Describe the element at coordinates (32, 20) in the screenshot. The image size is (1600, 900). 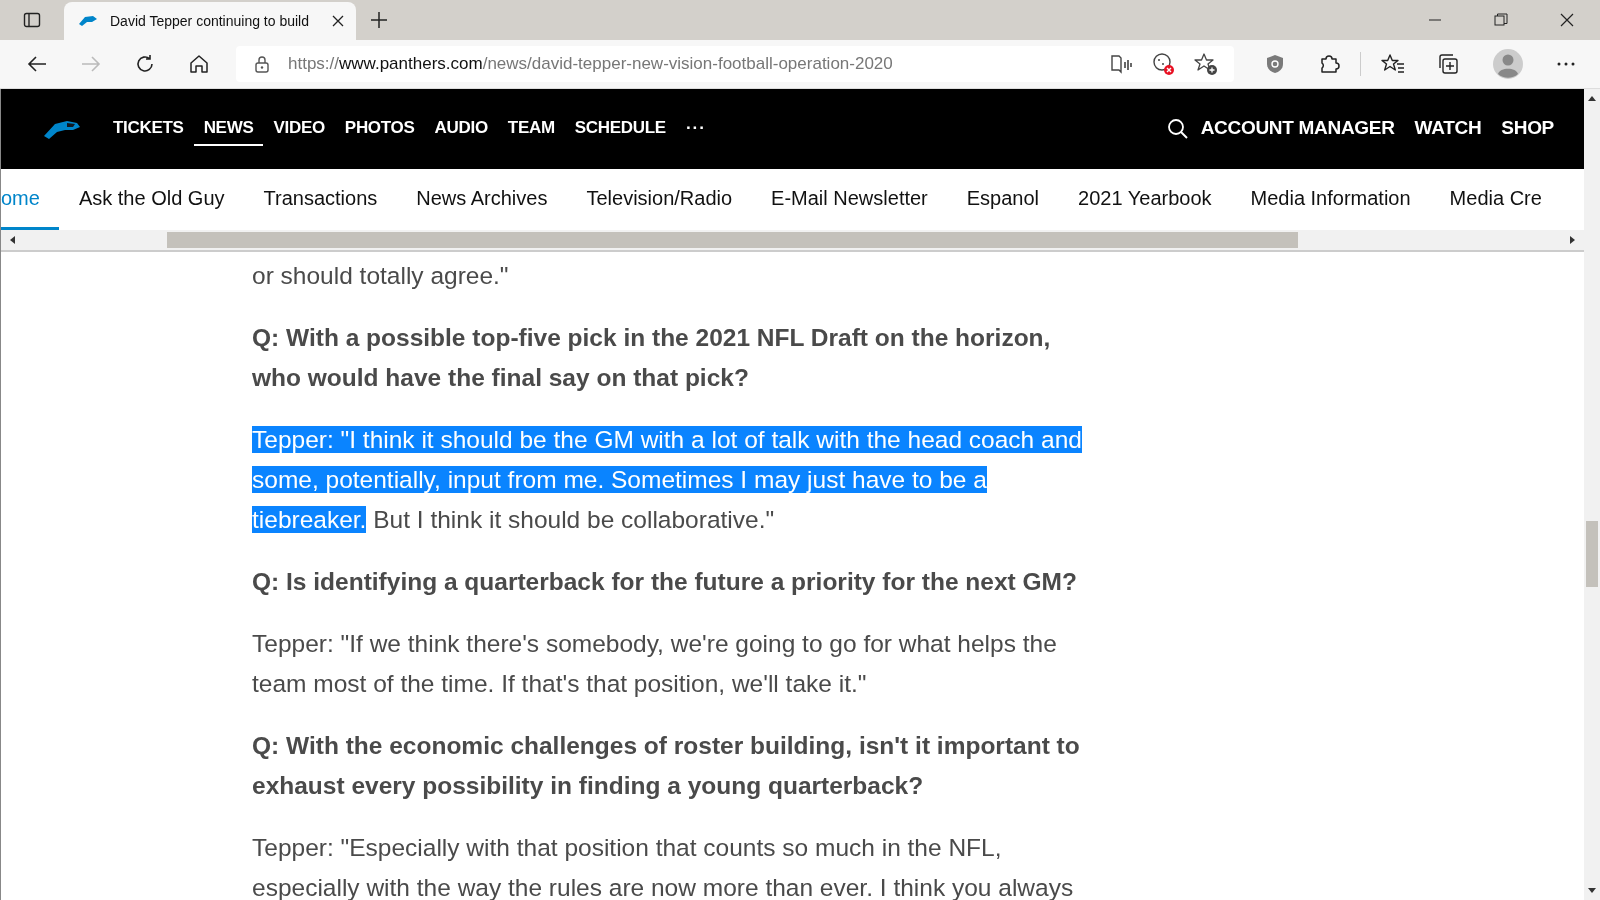
I see `tab-actions-icon` at that location.